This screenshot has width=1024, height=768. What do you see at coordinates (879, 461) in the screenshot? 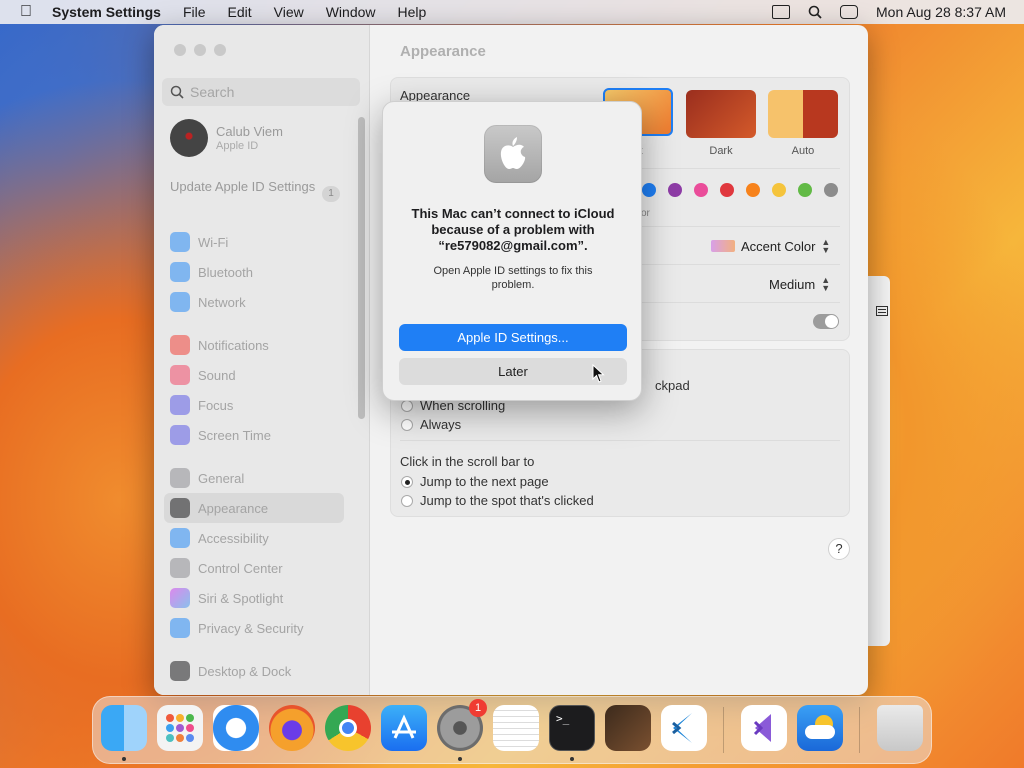
I see `background-window` at bounding box center [879, 461].